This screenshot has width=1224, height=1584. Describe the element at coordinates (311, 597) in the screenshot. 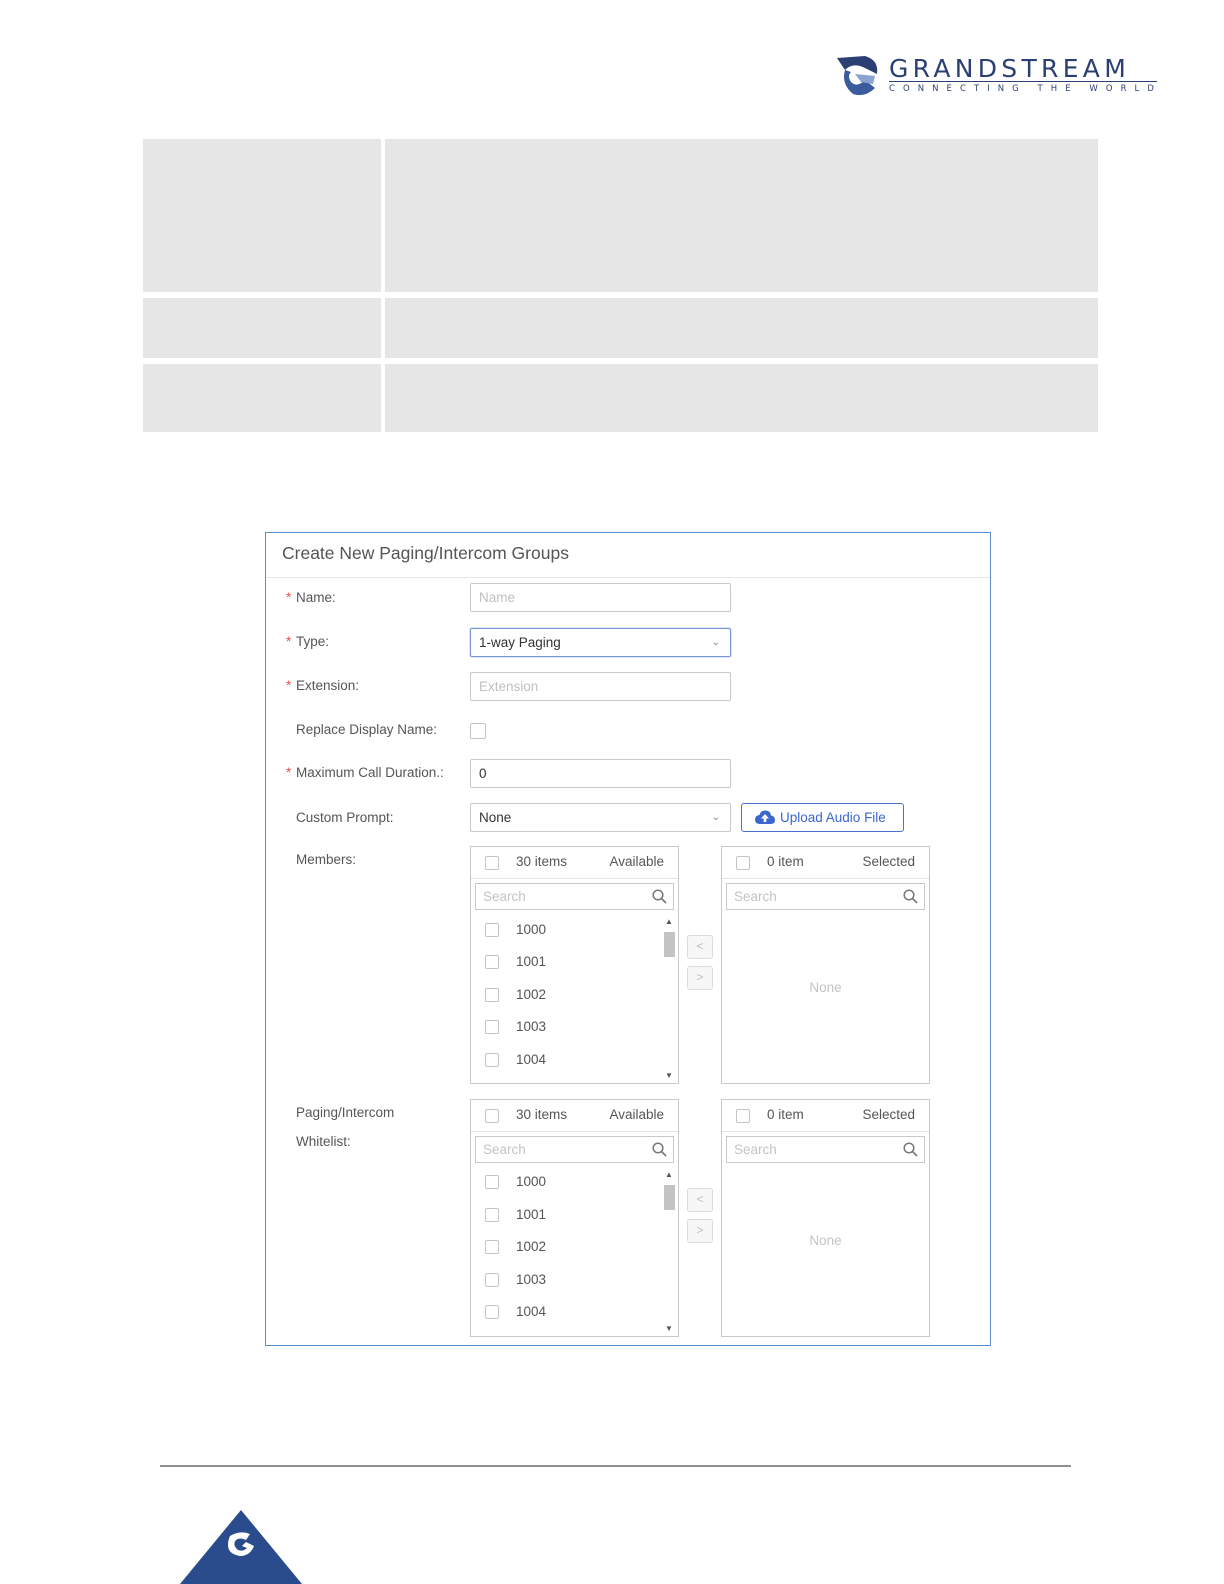

I see `name-label: * Name:` at that location.